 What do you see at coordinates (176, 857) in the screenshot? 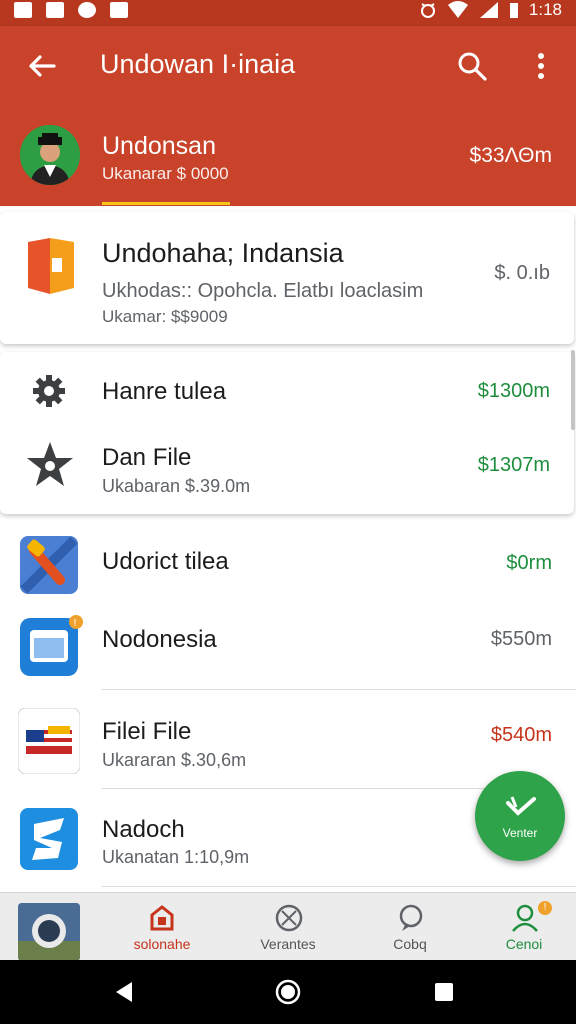
I see `list-item-subtitle: Ukanatan 1:10,9m` at bounding box center [176, 857].